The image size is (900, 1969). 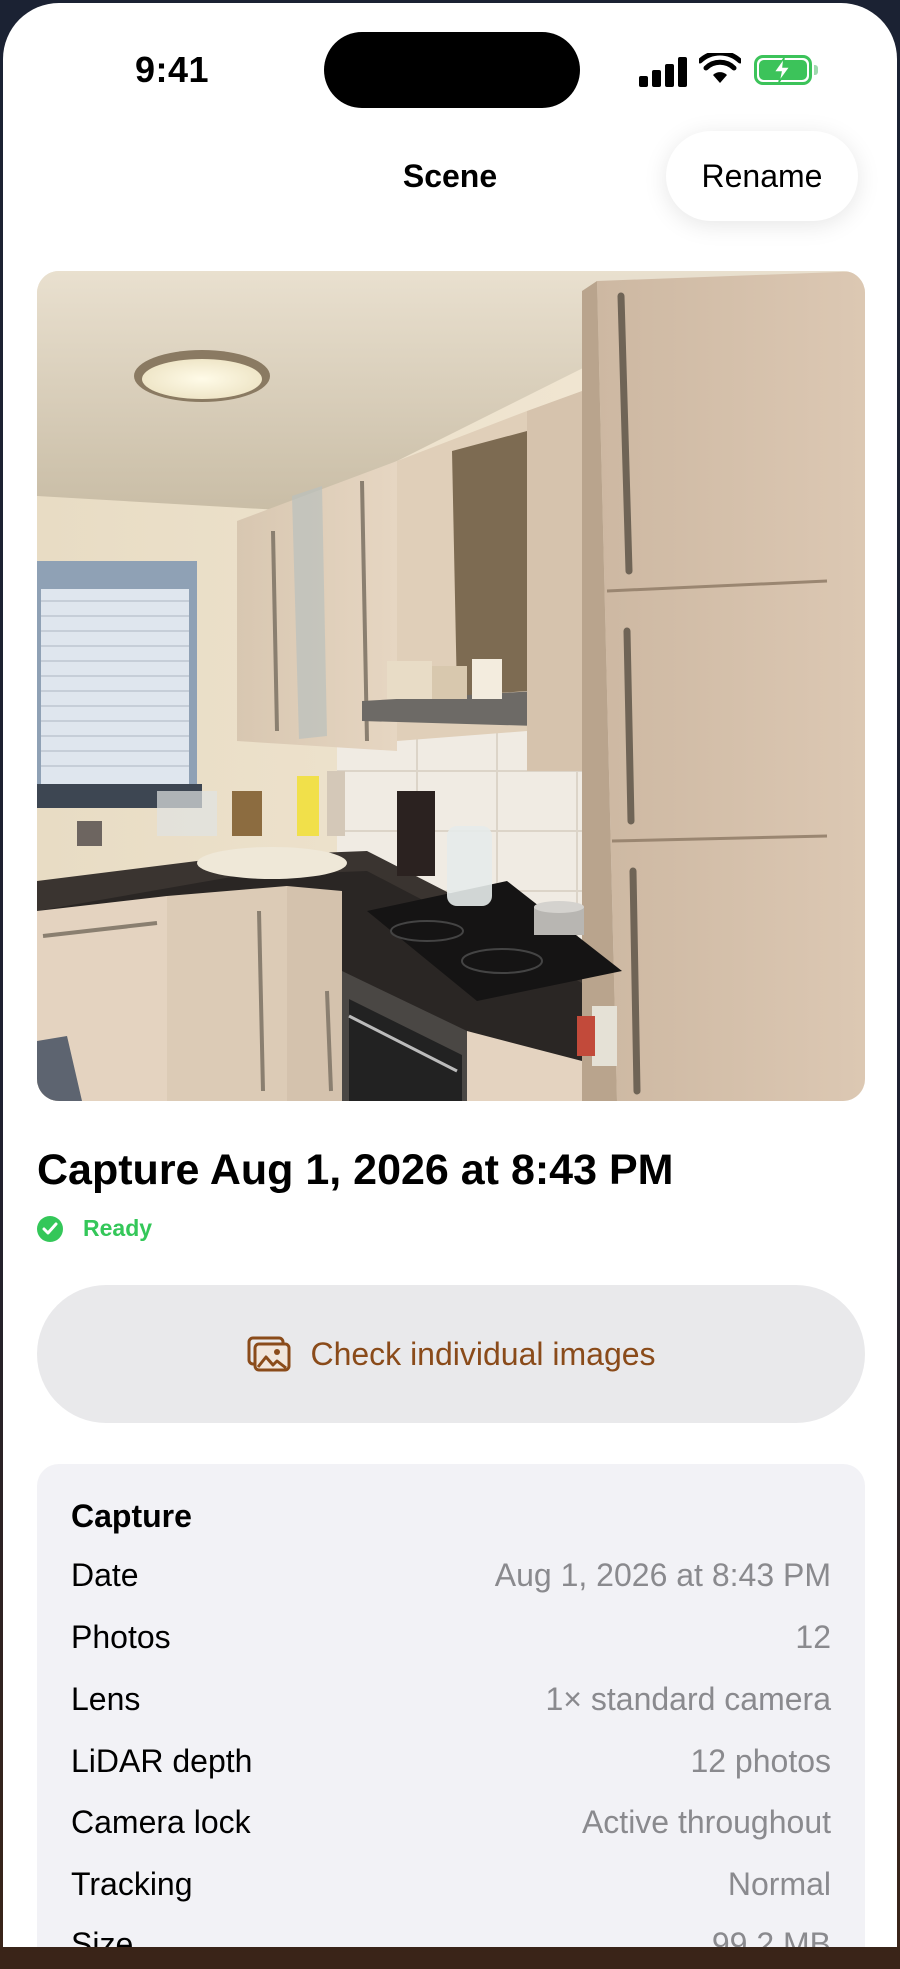 What do you see at coordinates (172, 69) in the screenshot?
I see `status-time: 9:41` at bounding box center [172, 69].